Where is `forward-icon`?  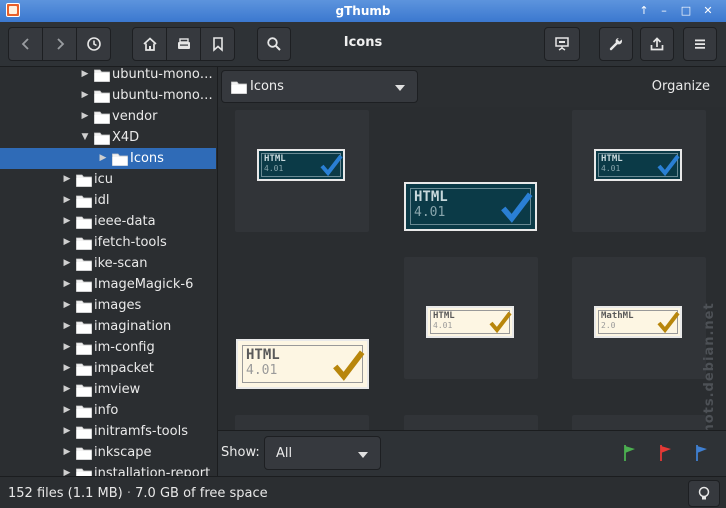
forward-icon is located at coordinates (60, 44).